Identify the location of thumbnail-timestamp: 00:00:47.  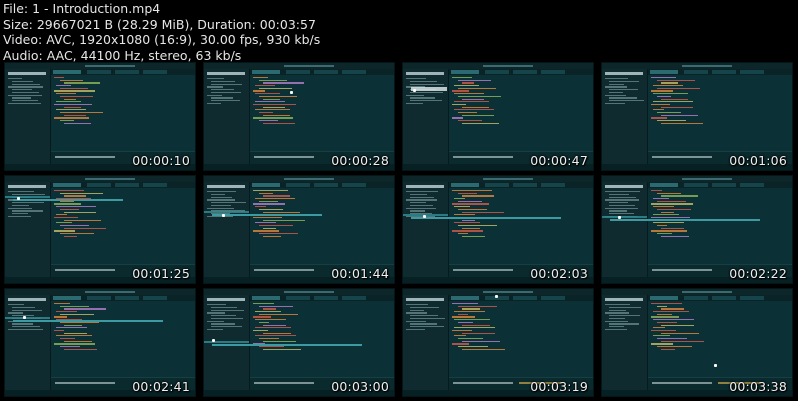
(559, 160).